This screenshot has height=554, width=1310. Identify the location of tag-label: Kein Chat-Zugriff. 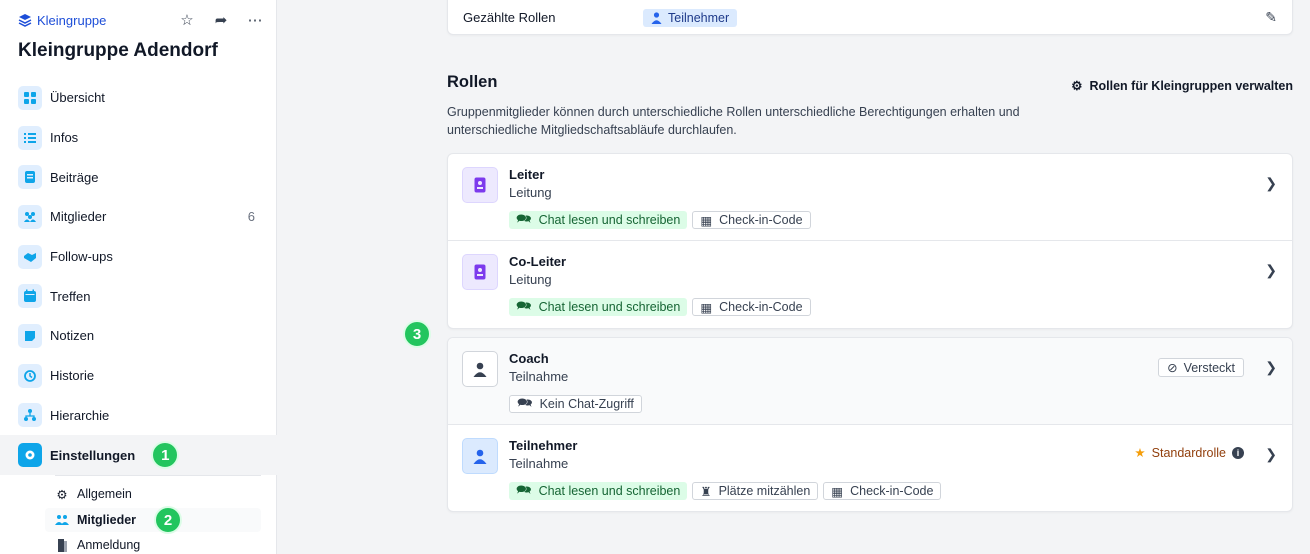
(586, 404).